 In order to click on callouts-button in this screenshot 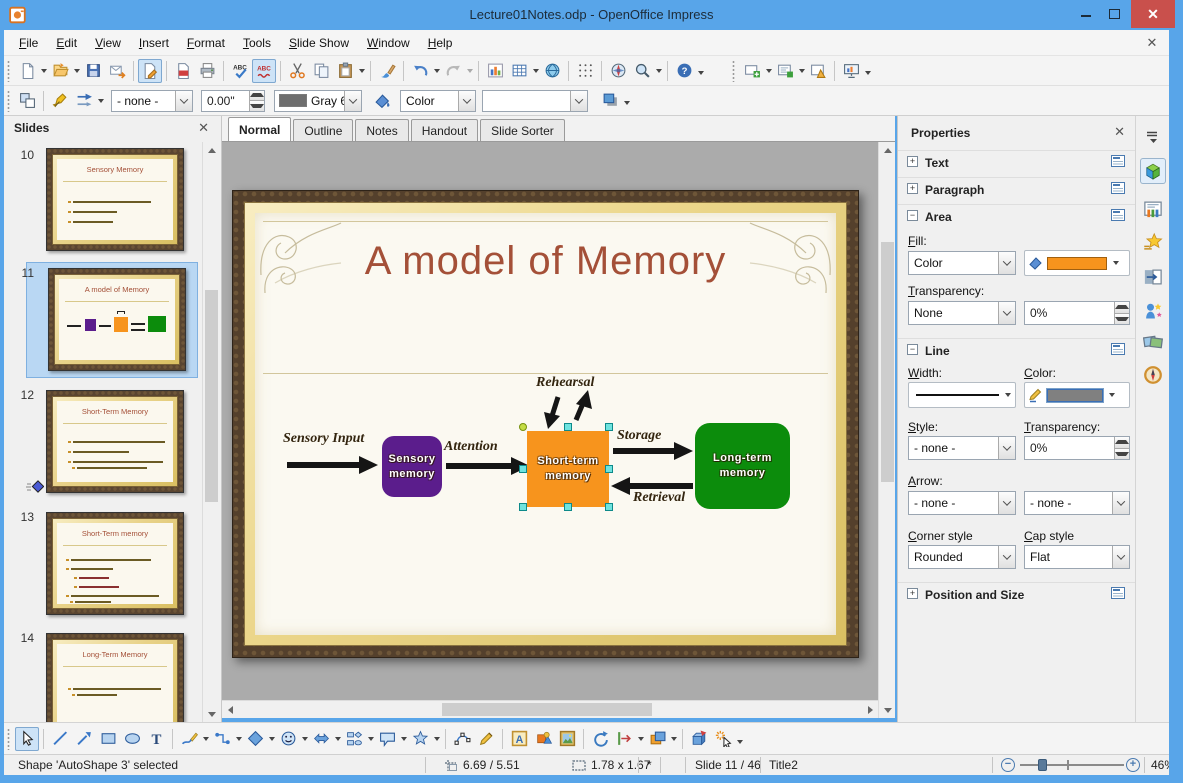, I will do `click(387, 739)`.